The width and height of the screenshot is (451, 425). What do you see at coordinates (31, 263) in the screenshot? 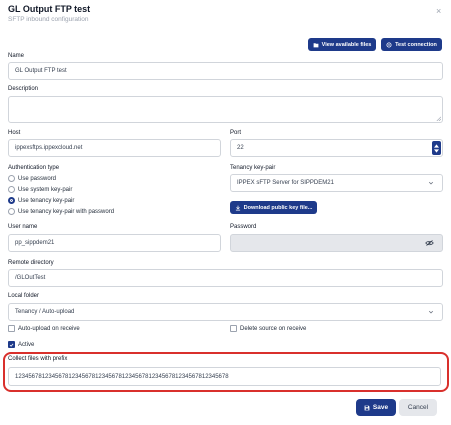
I see `remote-directory-label: Remote directory` at bounding box center [31, 263].